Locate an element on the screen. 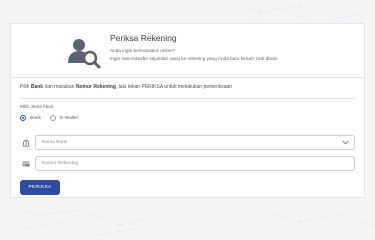  account-type-label: Pilih Jenis Akun is located at coordinates (37, 107).